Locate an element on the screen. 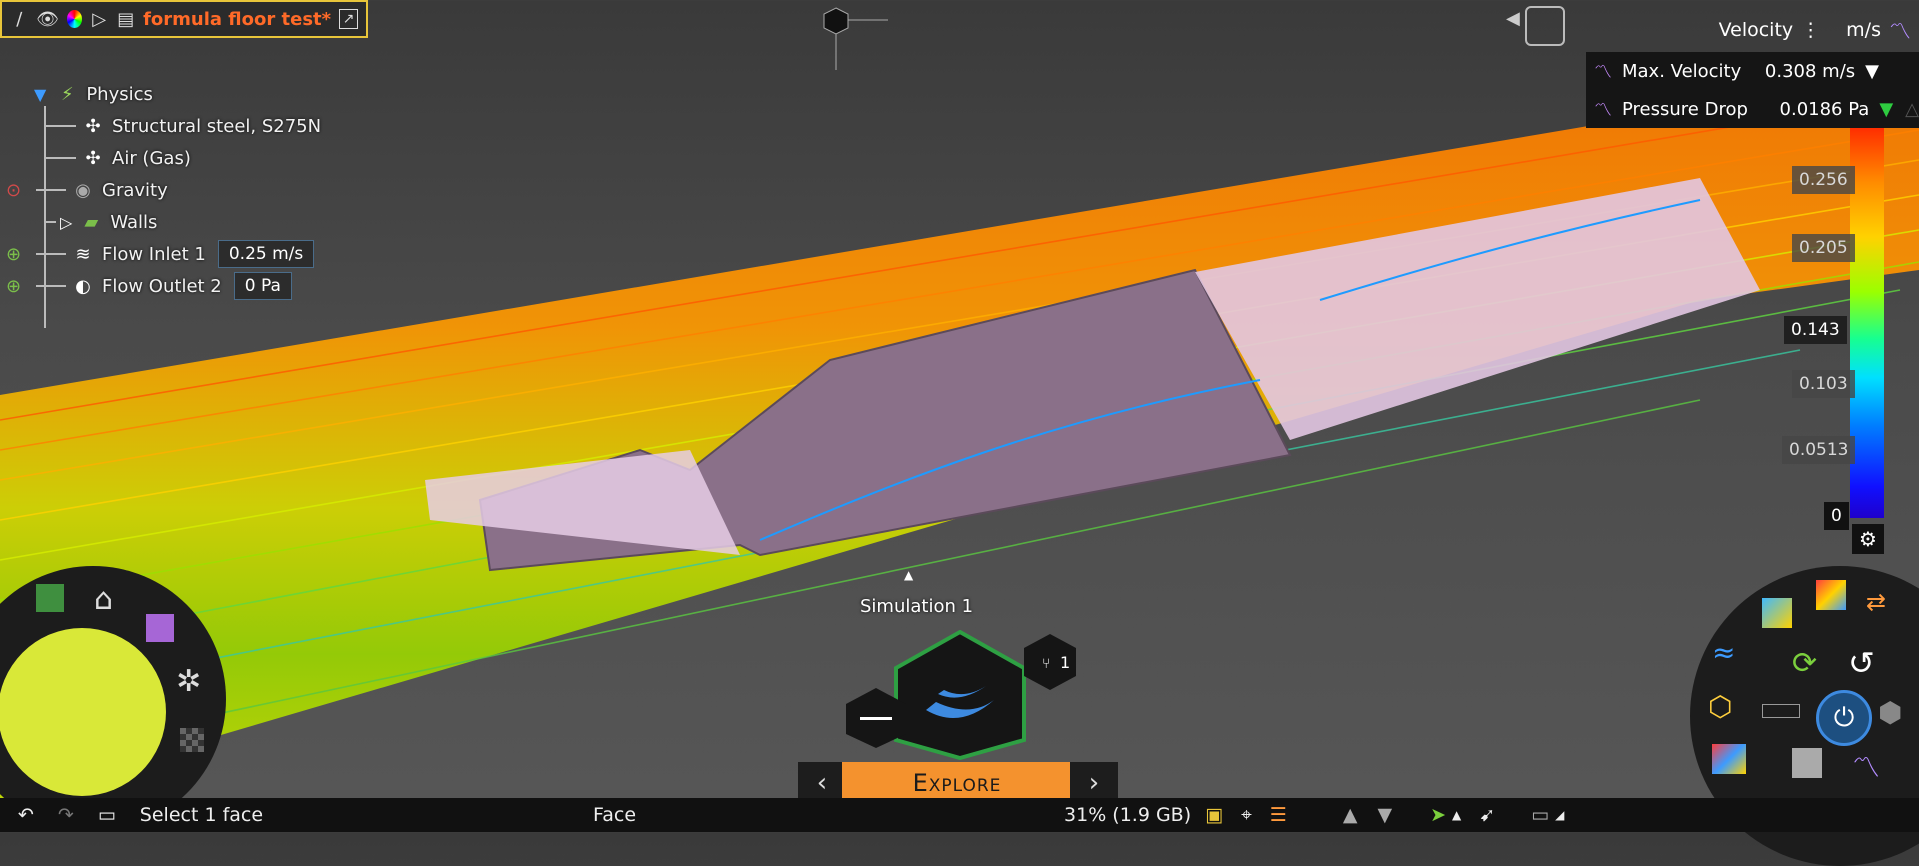 Image resolution: width=1919 pixels, height=866 pixels. tree-item-inlet: Flow Inlet 1 is located at coordinates (154, 254).